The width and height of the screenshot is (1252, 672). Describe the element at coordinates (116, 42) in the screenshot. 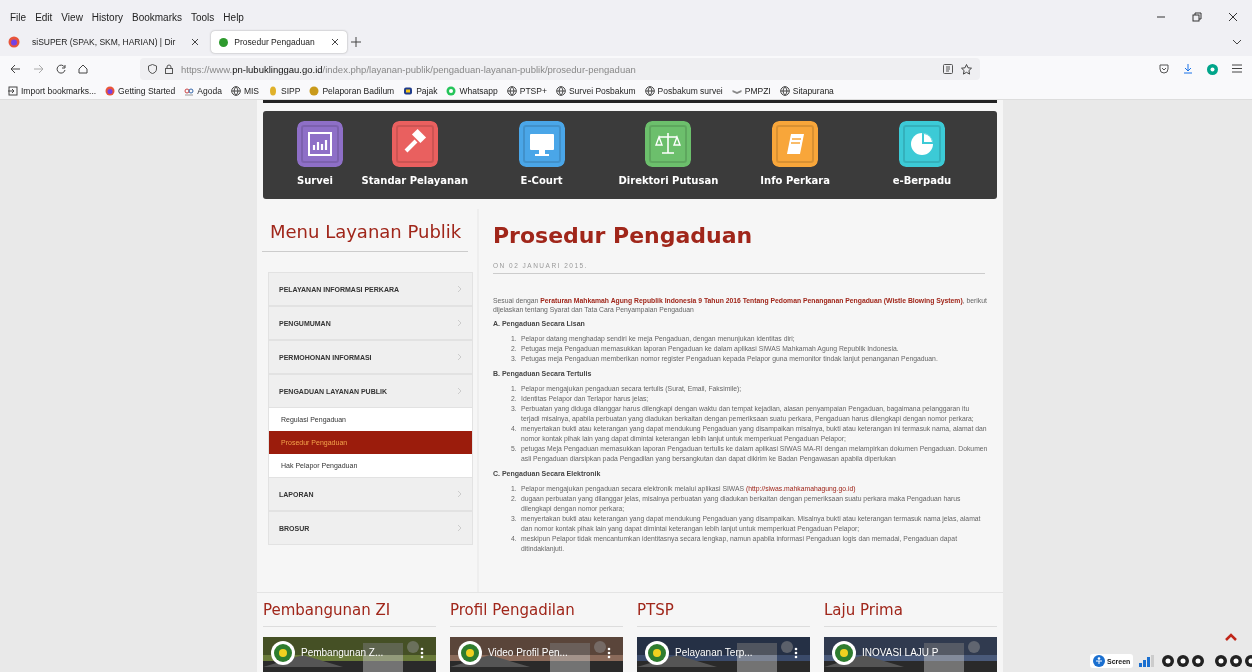

I see `browser-tab: siSUPER (SPAK, SKM, HARIAN) | Dir` at that location.